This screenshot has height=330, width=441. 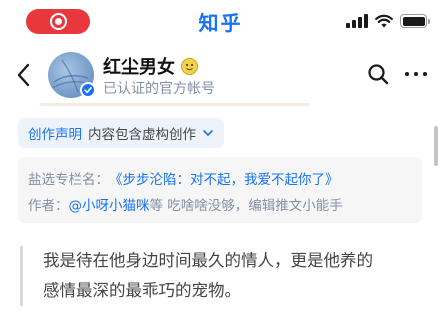 What do you see at coordinates (159, 89) in the screenshot?
I see `author-subtitle: 已认证的官方帐号` at bounding box center [159, 89].